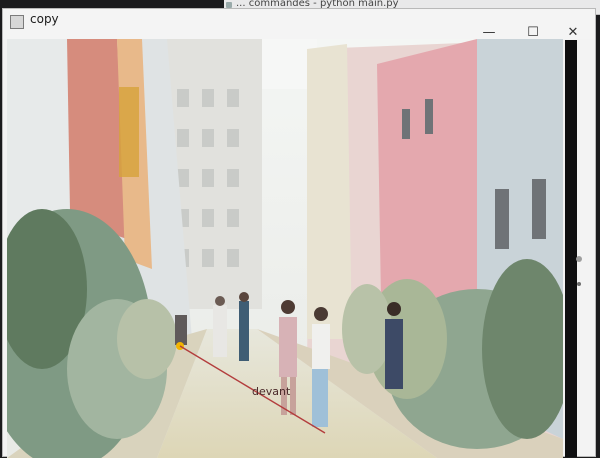 The width and height of the screenshot is (600, 458). Describe the element at coordinates (44, 19) in the screenshot. I see `window-title: copy` at that location.